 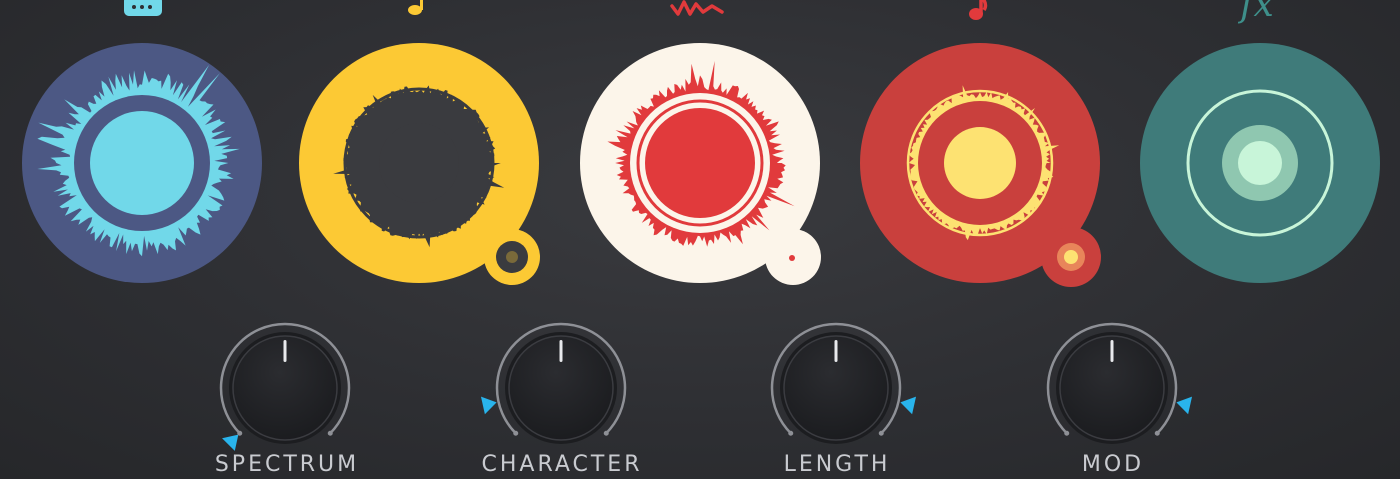 I want to click on fx-module, so click(x=1260, y=163).